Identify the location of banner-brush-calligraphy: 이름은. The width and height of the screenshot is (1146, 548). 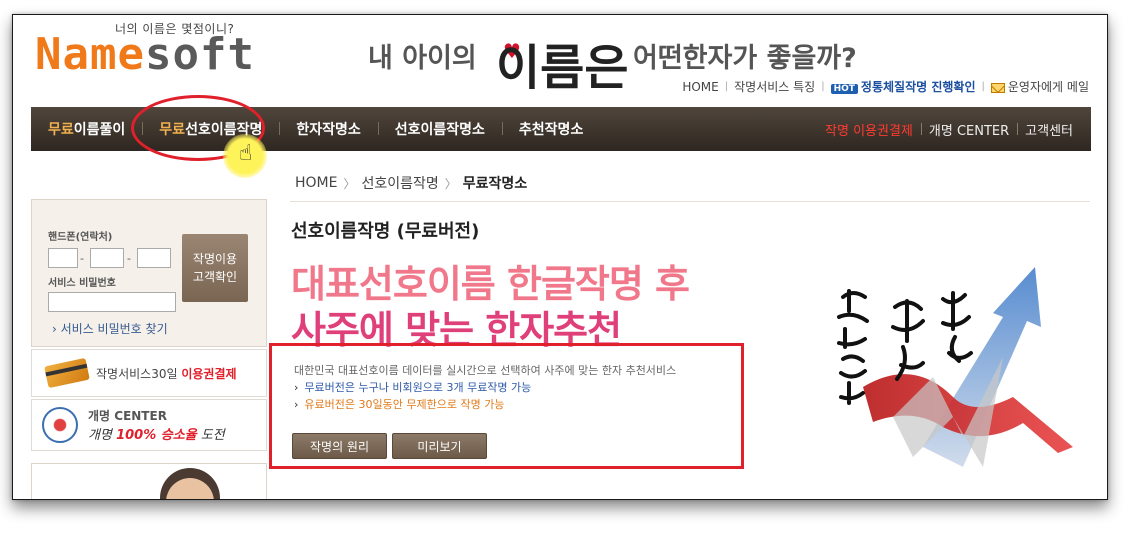
(562, 68).